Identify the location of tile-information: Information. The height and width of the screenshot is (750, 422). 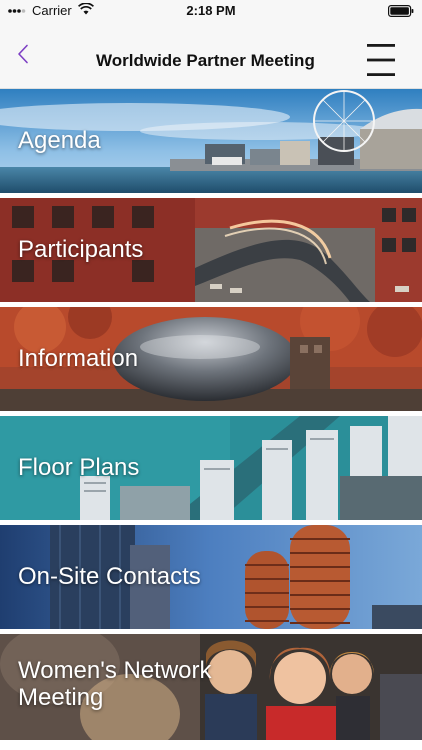
(211, 359).